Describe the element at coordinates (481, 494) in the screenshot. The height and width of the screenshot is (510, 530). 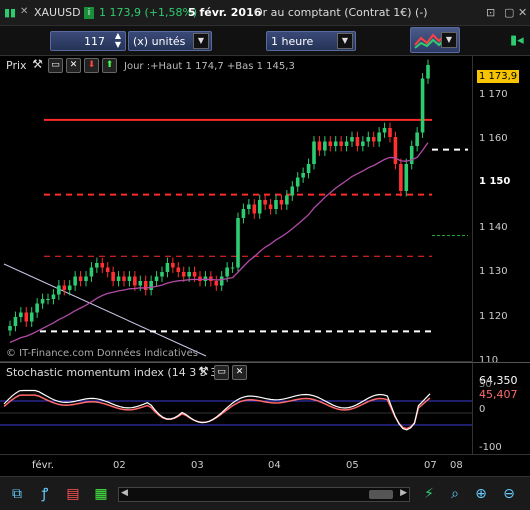
I see `zoom-in-icon: ⊕` at that location.